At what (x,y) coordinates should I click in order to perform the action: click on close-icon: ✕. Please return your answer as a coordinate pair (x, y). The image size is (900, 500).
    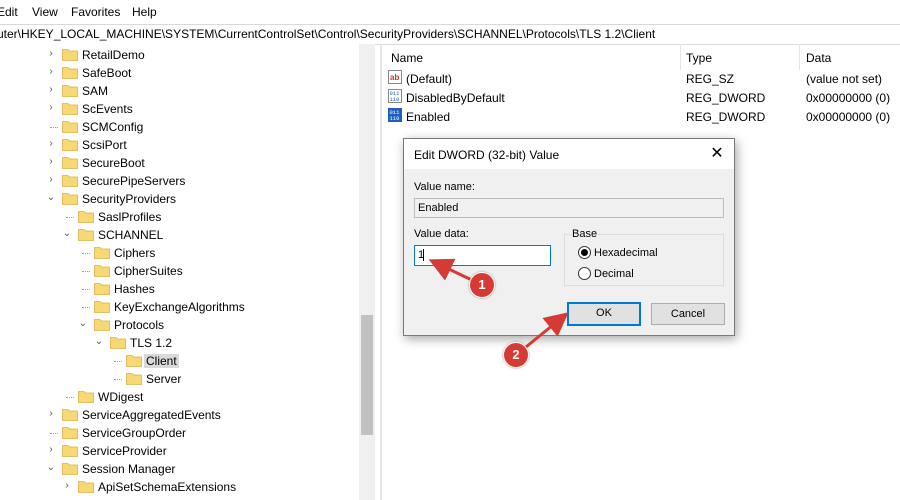
    Looking at the image, I should click on (717, 154).